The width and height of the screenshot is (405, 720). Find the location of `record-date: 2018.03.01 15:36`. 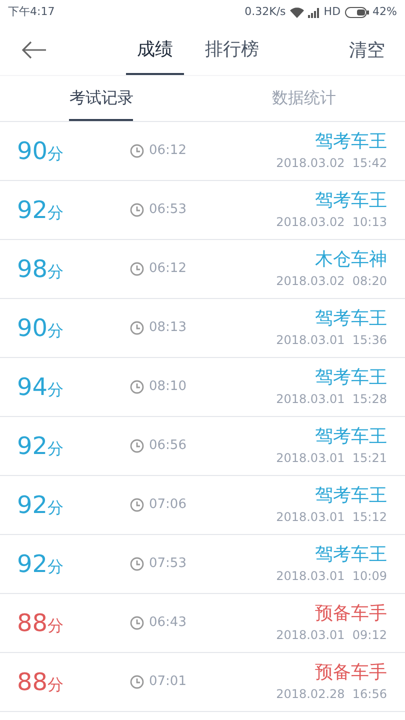

record-date: 2018.03.01 15:36 is located at coordinates (331, 340).